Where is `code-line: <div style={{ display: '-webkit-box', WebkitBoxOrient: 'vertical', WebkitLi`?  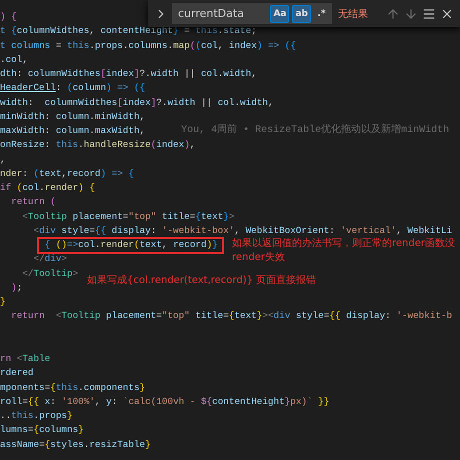
code-line: <div style={{ display: '-webkit-box', WebkitBoxOrient: 'vertical', WebkitLi is located at coordinates (242, 230).